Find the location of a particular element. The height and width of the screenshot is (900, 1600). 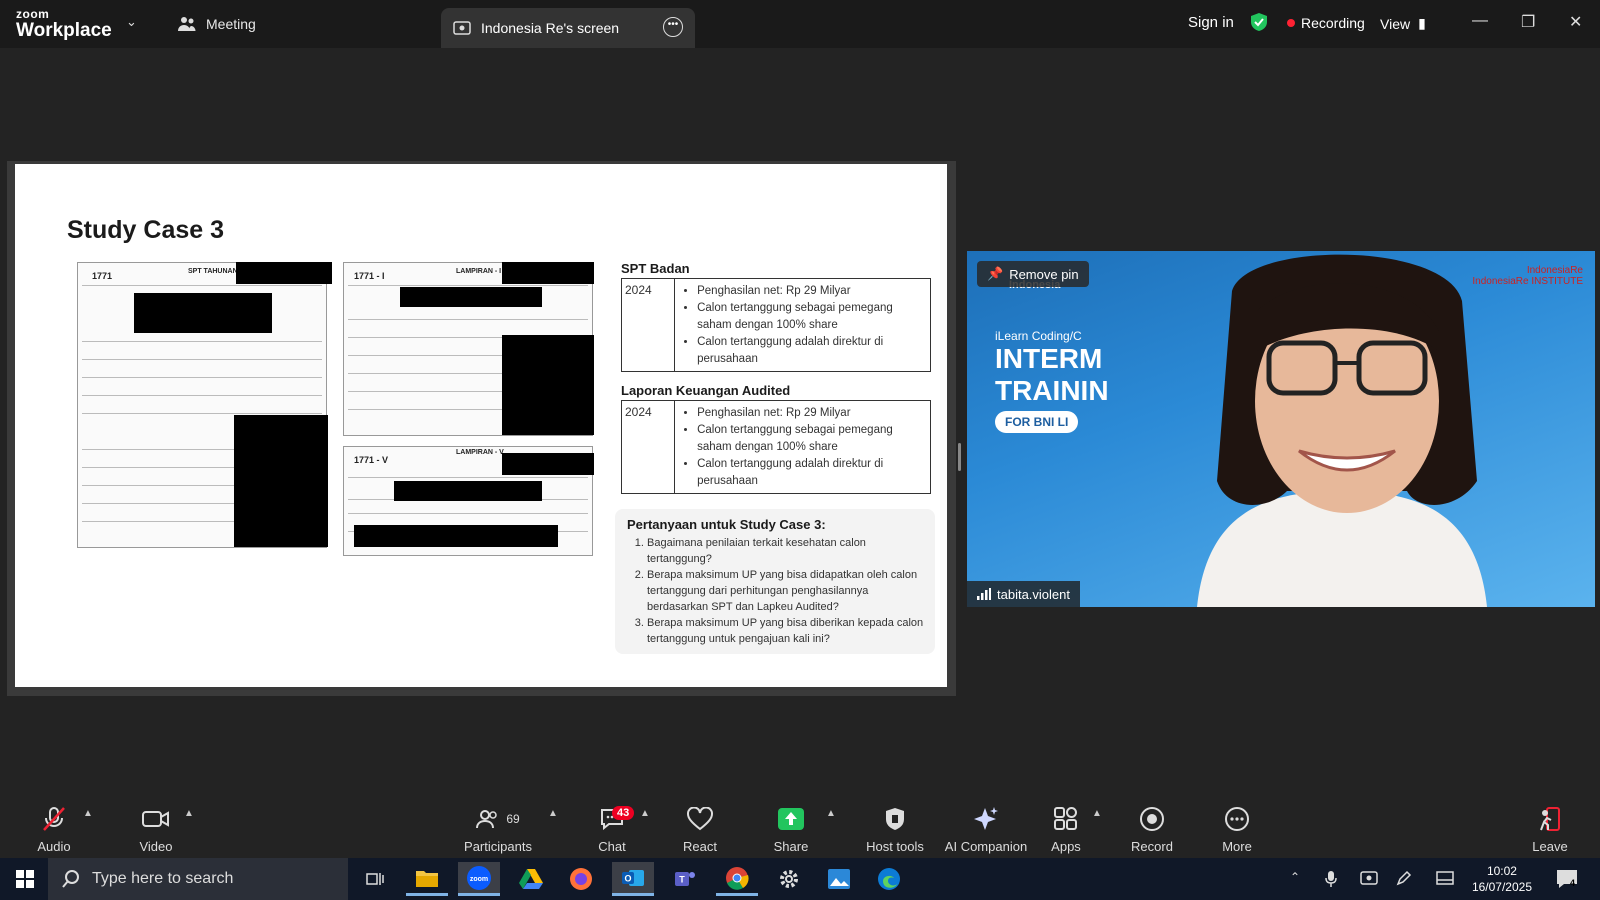

search-icon is located at coordinates (70, 879).